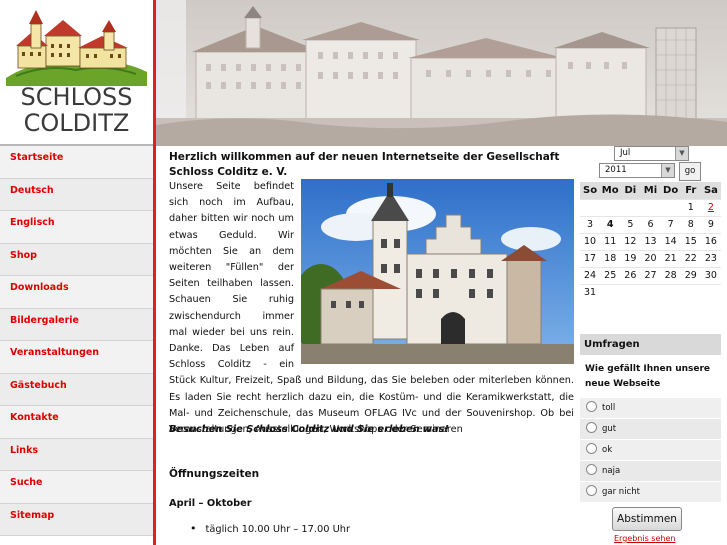  I want to click on poll-option-label: naja, so click(611, 471).